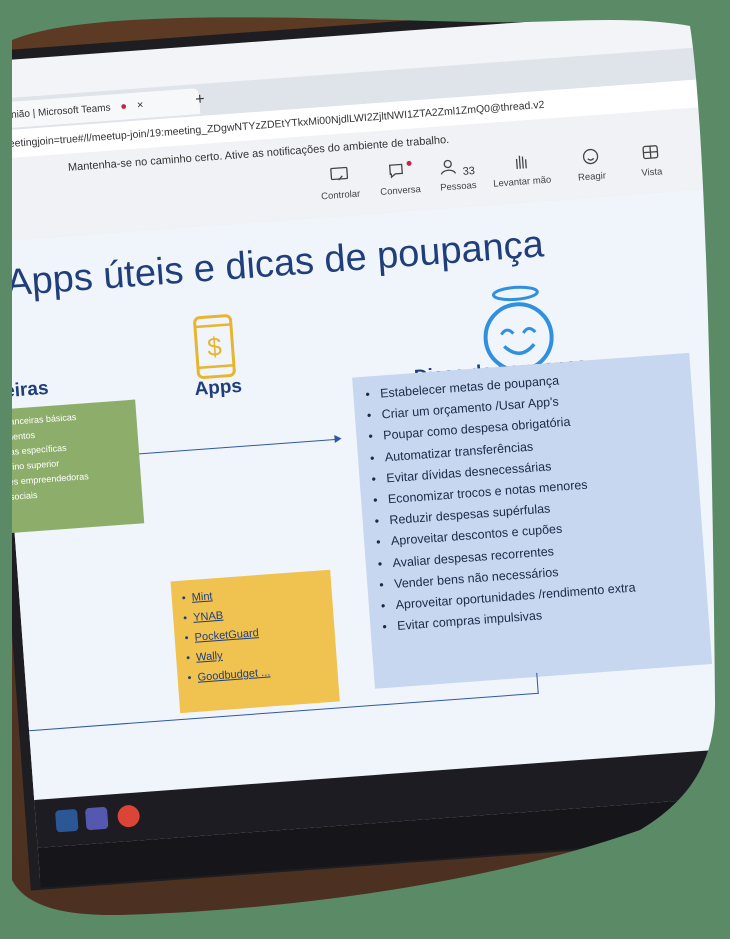 The image size is (730, 939). Describe the element at coordinates (400, 179) in the screenshot. I see `conversa-button: Conversa` at that location.